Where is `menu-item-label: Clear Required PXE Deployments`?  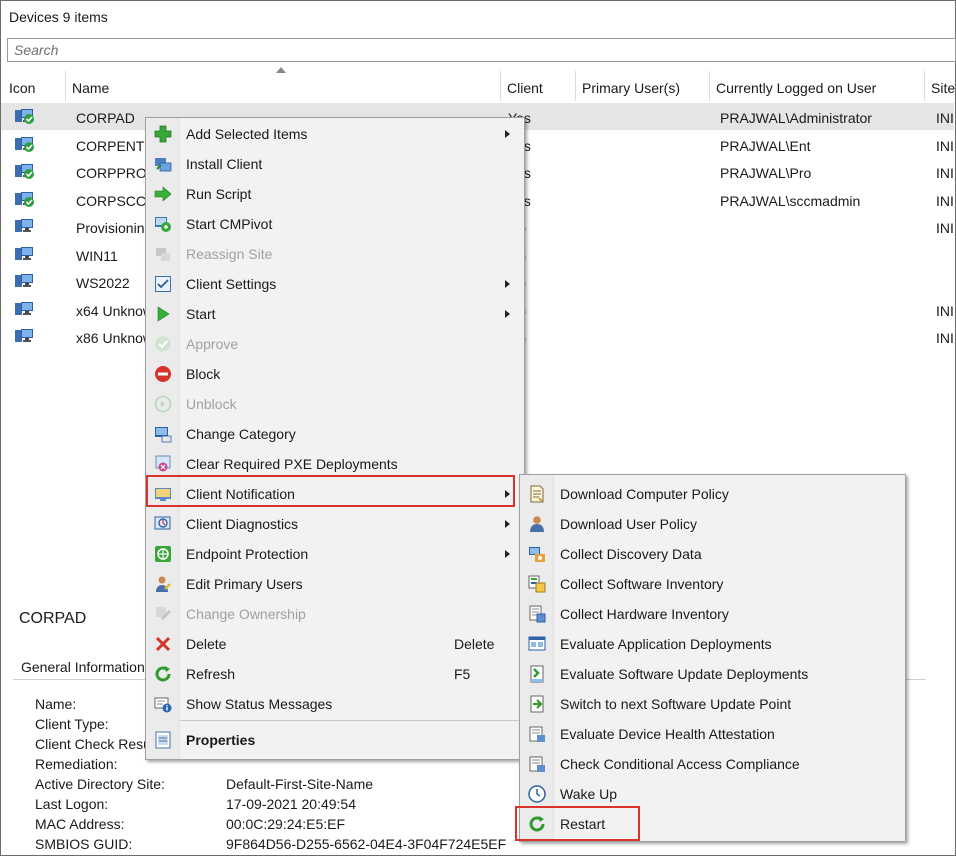 menu-item-label: Clear Required PXE Deployments is located at coordinates (292, 464).